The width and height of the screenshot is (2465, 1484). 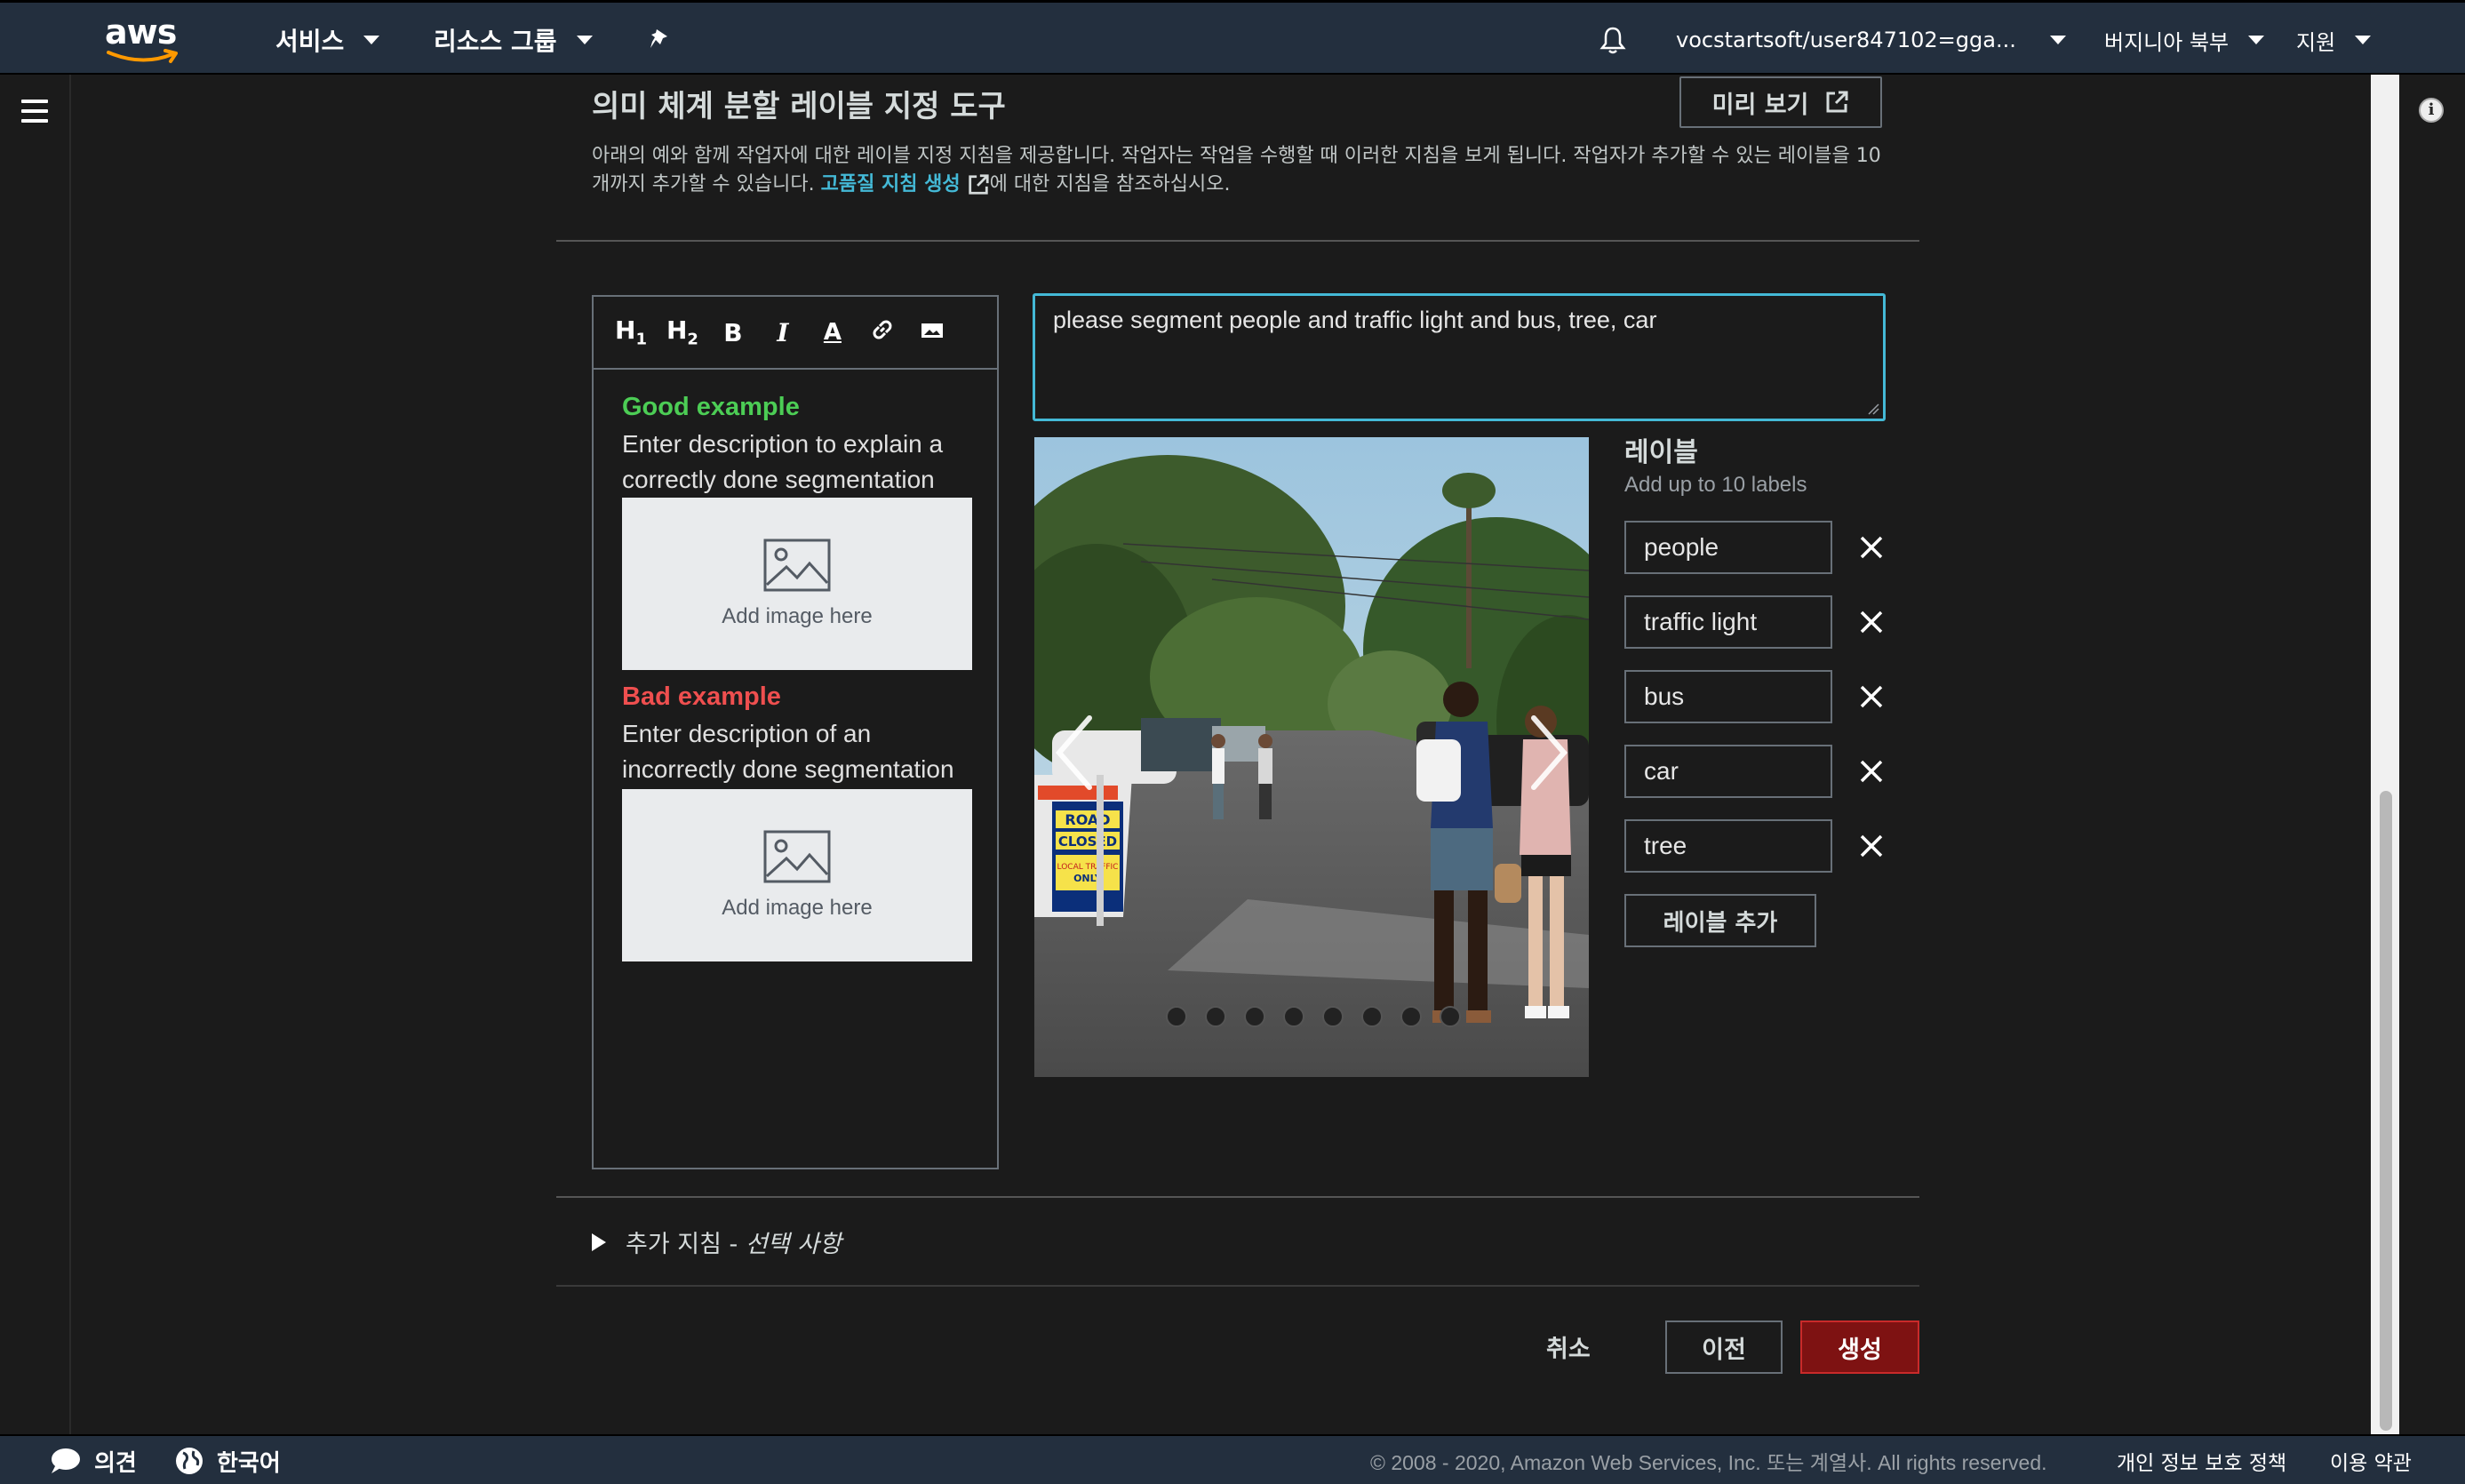 I want to click on scrollbar-thumb, so click(x=2386, y=1111).